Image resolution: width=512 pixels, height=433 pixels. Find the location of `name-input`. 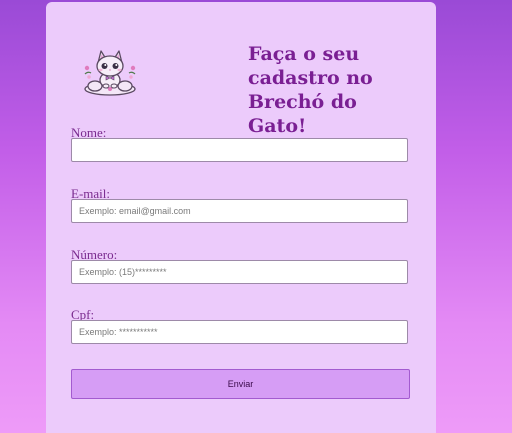

name-input is located at coordinates (239, 150).